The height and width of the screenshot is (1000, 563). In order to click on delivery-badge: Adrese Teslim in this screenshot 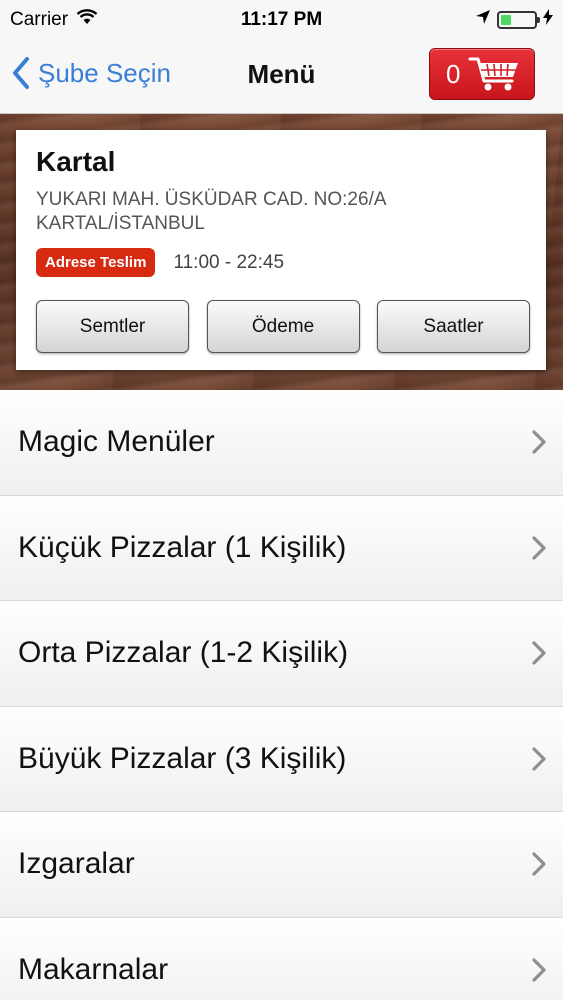, I will do `click(96, 262)`.